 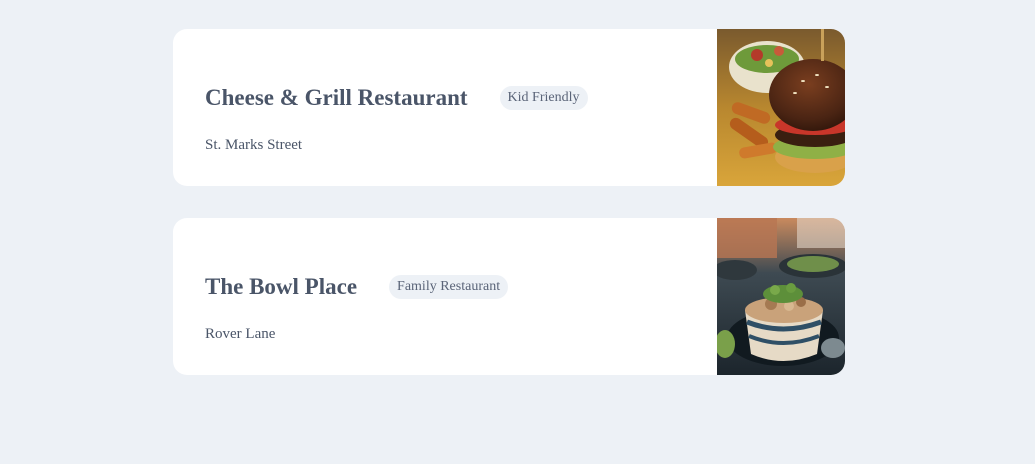 I want to click on burger-image, so click(x=781, y=107).